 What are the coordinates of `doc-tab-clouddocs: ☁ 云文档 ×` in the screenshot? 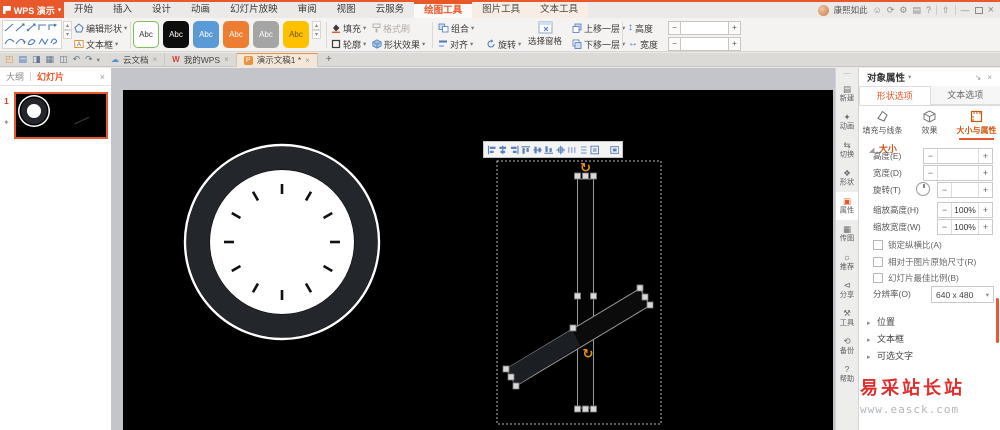 It's located at (135, 59).